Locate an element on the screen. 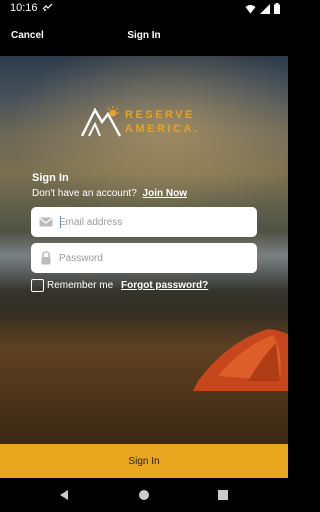  home-icon is located at coordinates (144, 495).